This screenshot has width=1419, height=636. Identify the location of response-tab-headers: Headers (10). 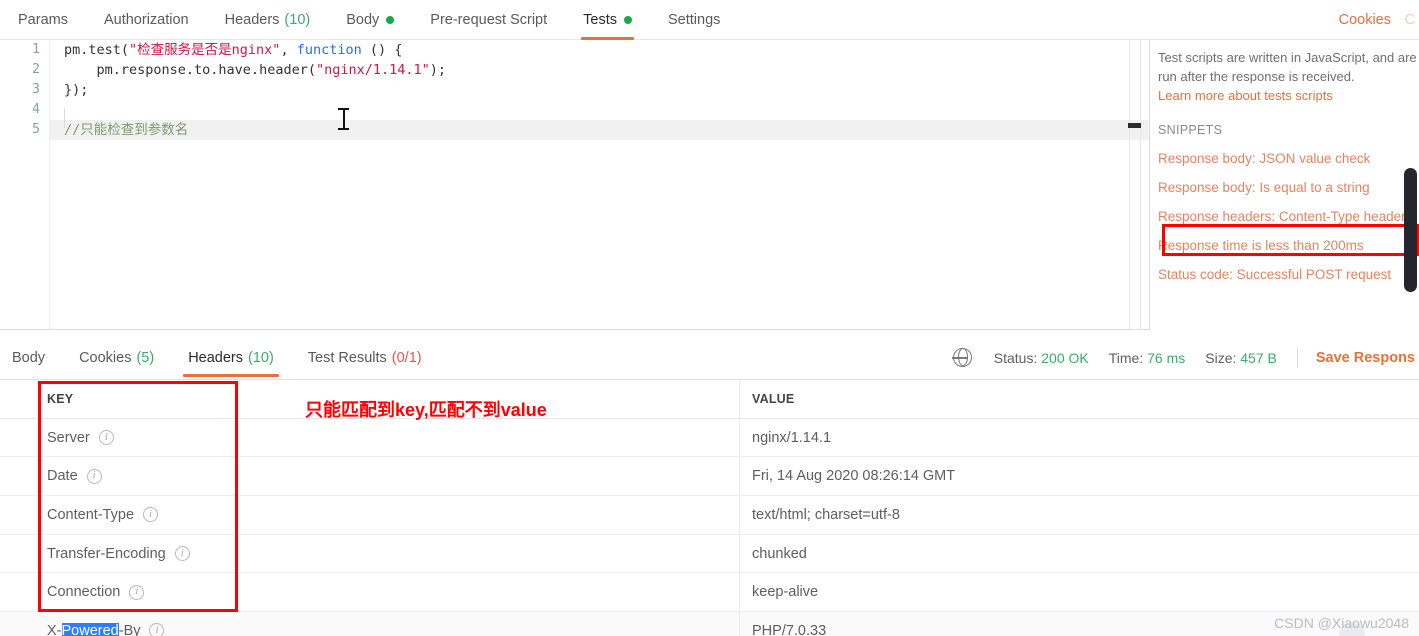
(231, 357).